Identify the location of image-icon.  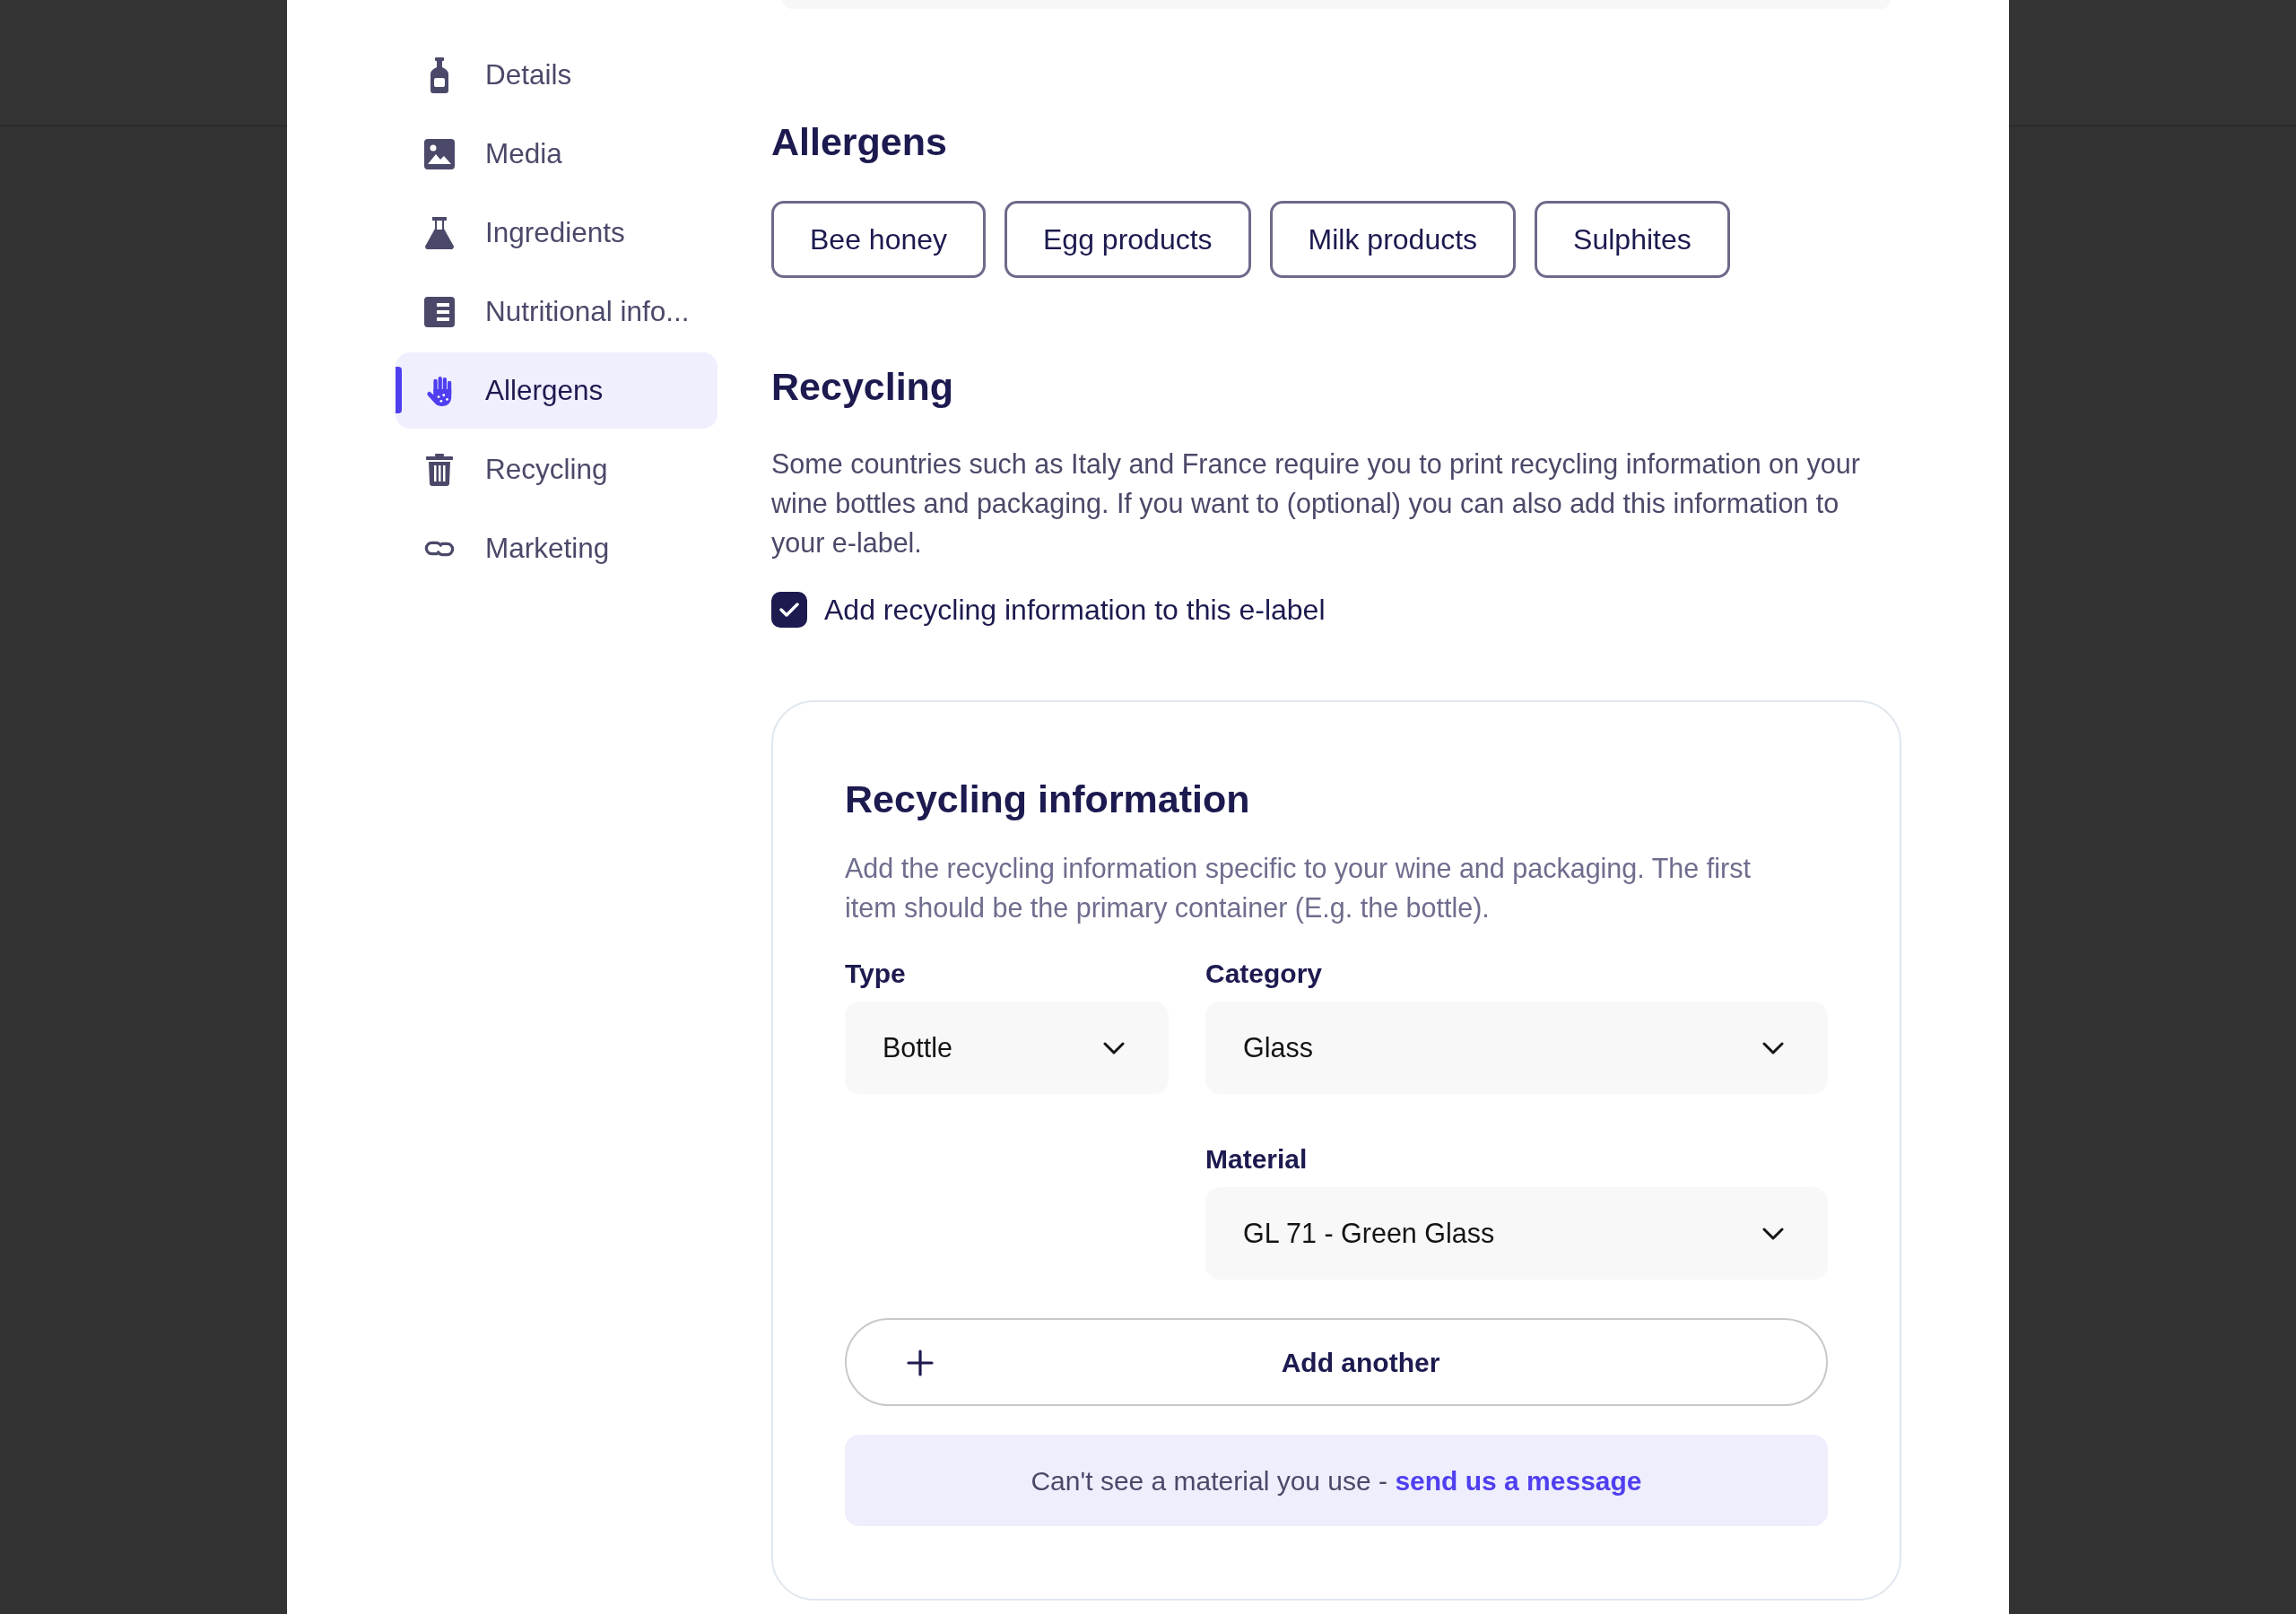
(439, 153).